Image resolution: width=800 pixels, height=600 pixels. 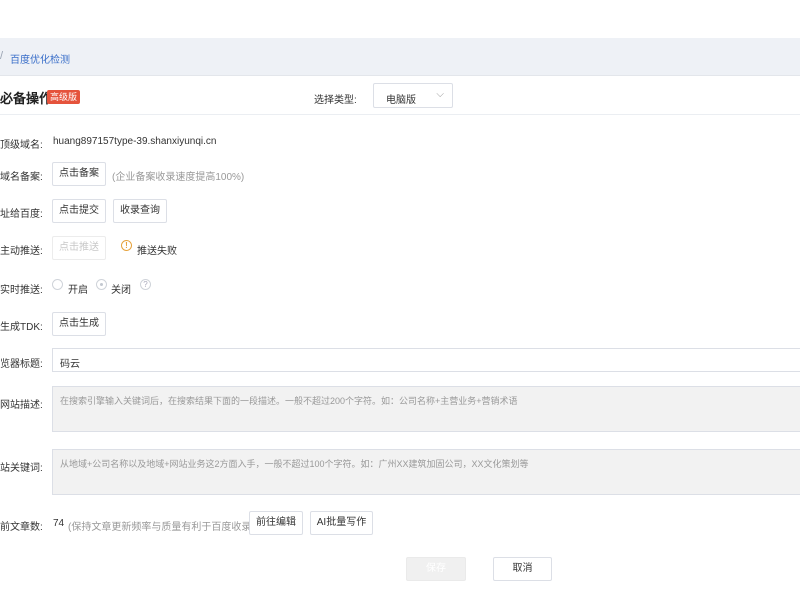 What do you see at coordinates (26, 98) in the screenshot?
I see `section-title: 必备操作` at bounding box center [26, 98].